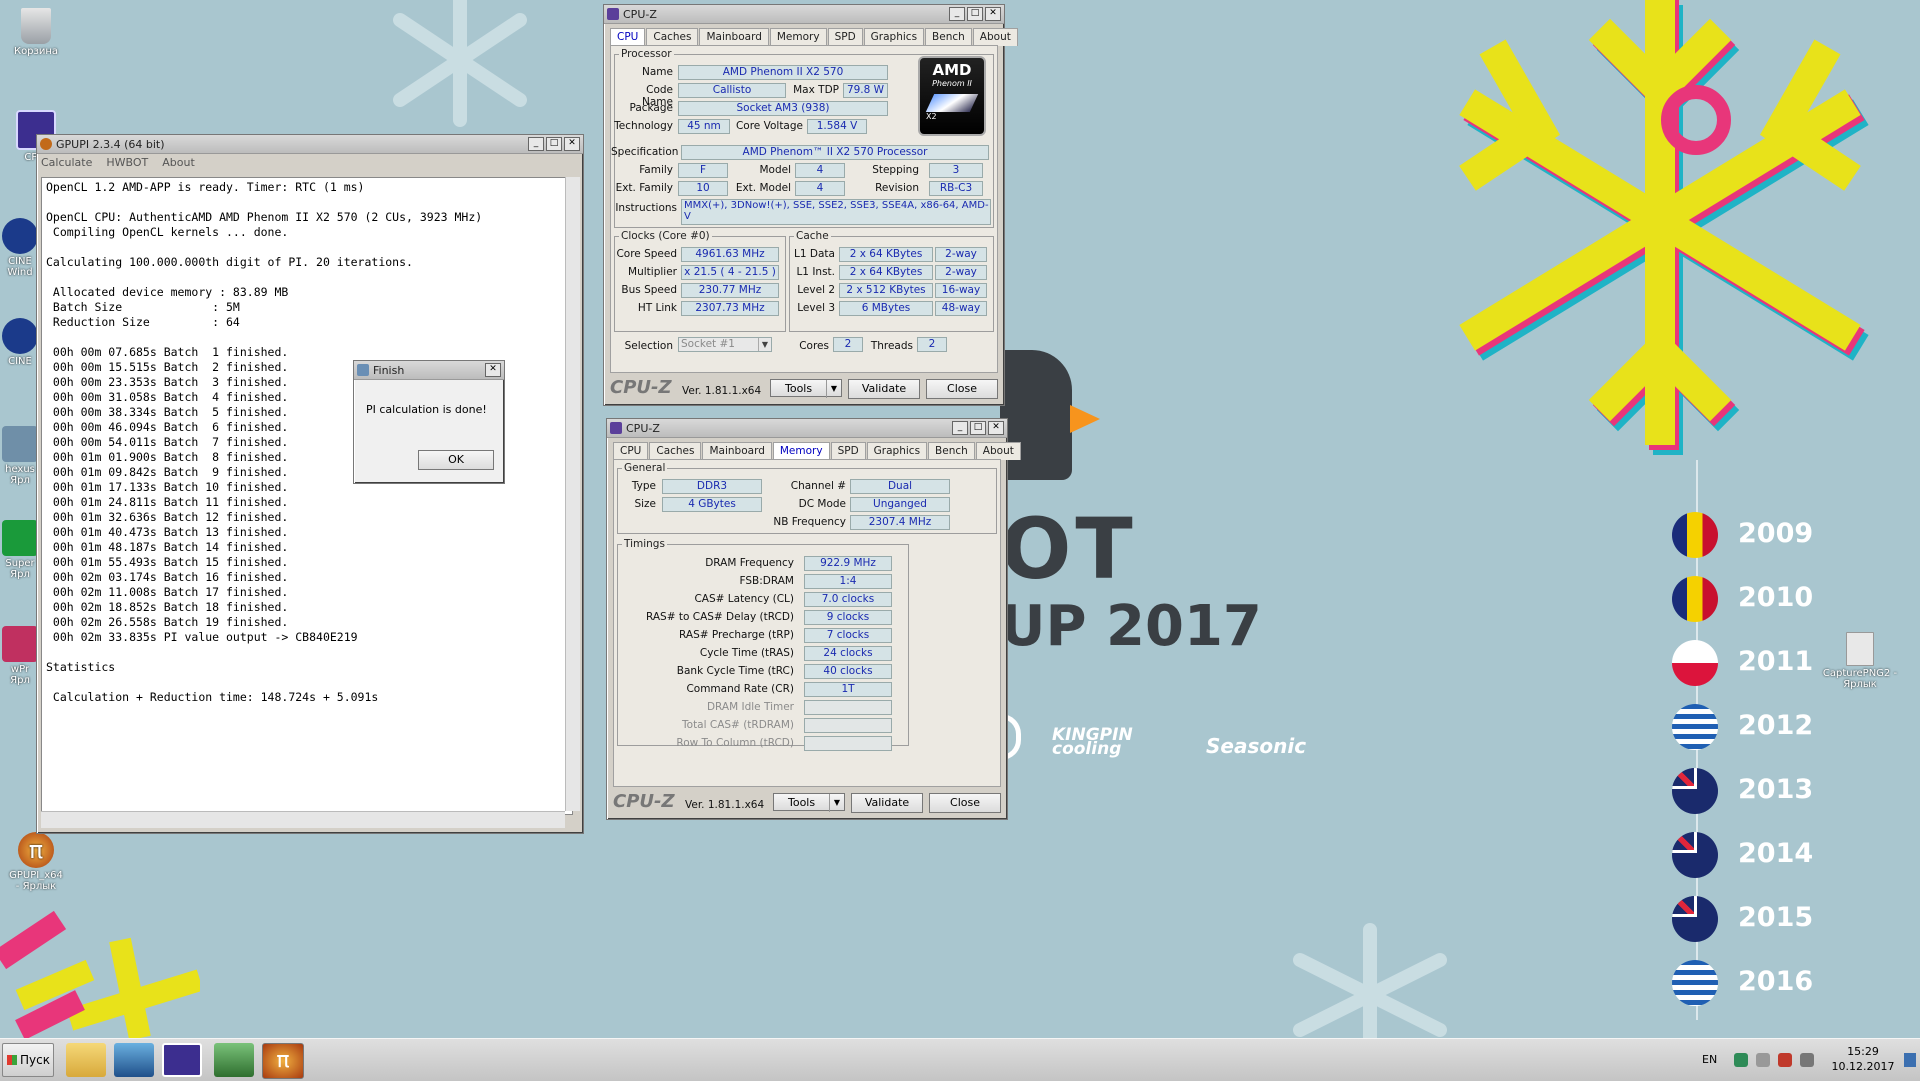 The height and width of the screenshot is (1081, 1920). Describe the element at coordinates (1860, 661) in the screenshot. I see `desktop-icon-capturepng: CapturePNG2 - Ярлык` at that location.